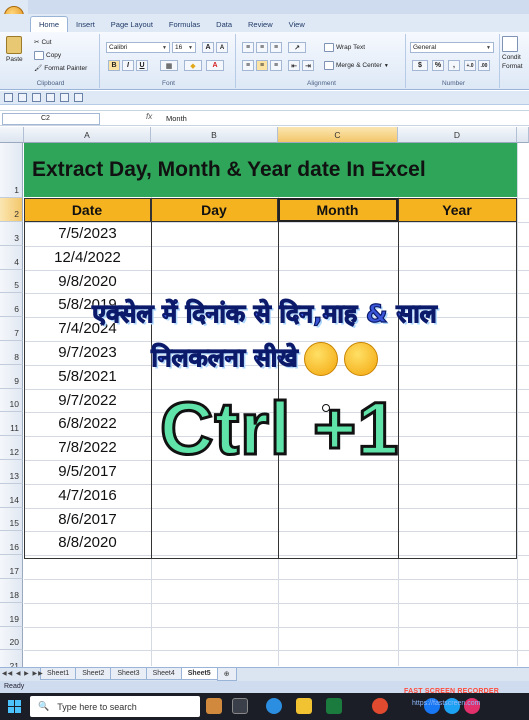 Image resolution: width=529 pixels, height=720 pixels. Describe the element at coordinates (11, 210) in the screenshot. I see `row-header: 2` at that location.